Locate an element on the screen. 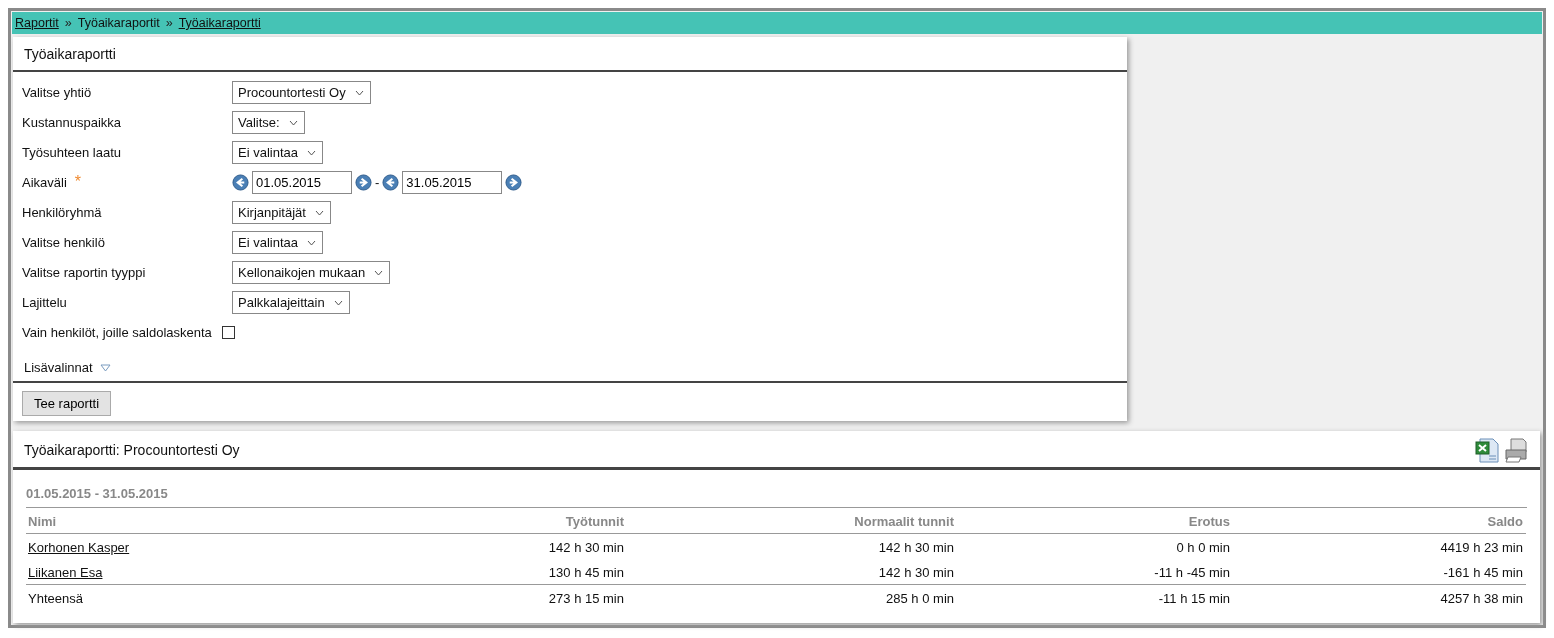 Image resolution: width=1554 pixels, height=638 pixels. table-cell-text: 4419 h 23 min is located at coordinates (1481, 548).